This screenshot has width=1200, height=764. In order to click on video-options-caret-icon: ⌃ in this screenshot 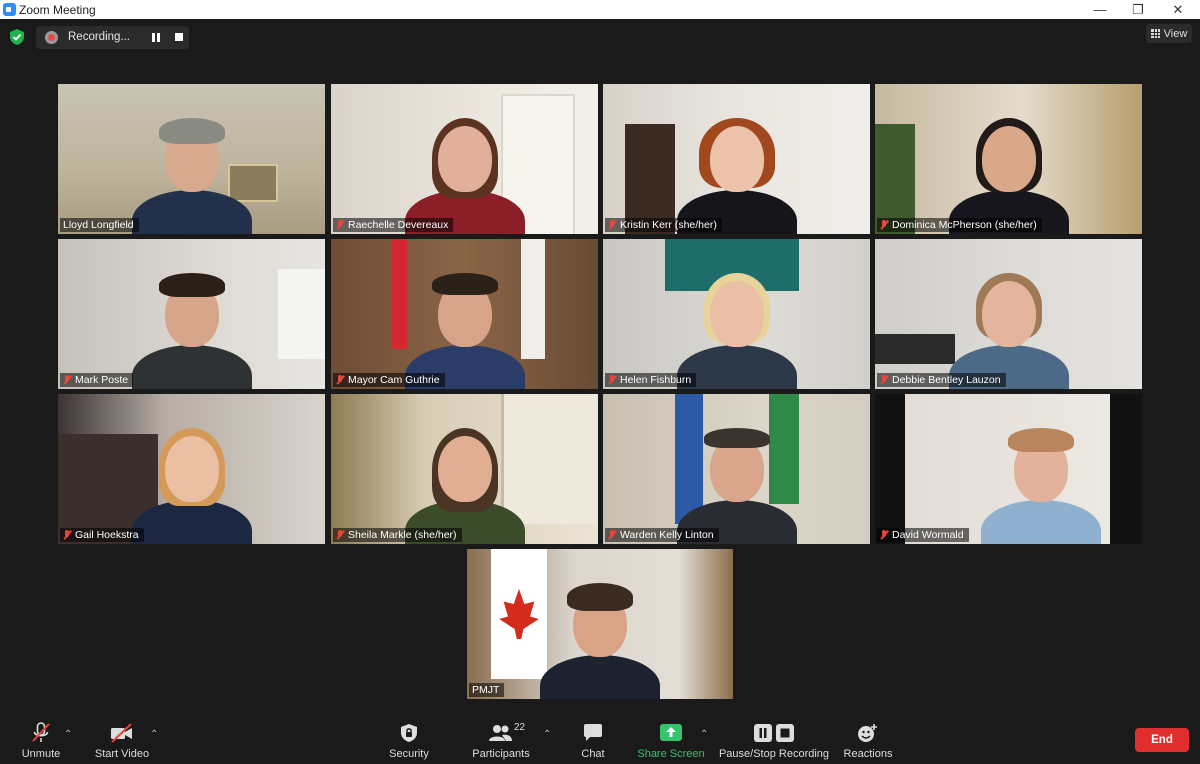, I will do `click(154, 734)`.